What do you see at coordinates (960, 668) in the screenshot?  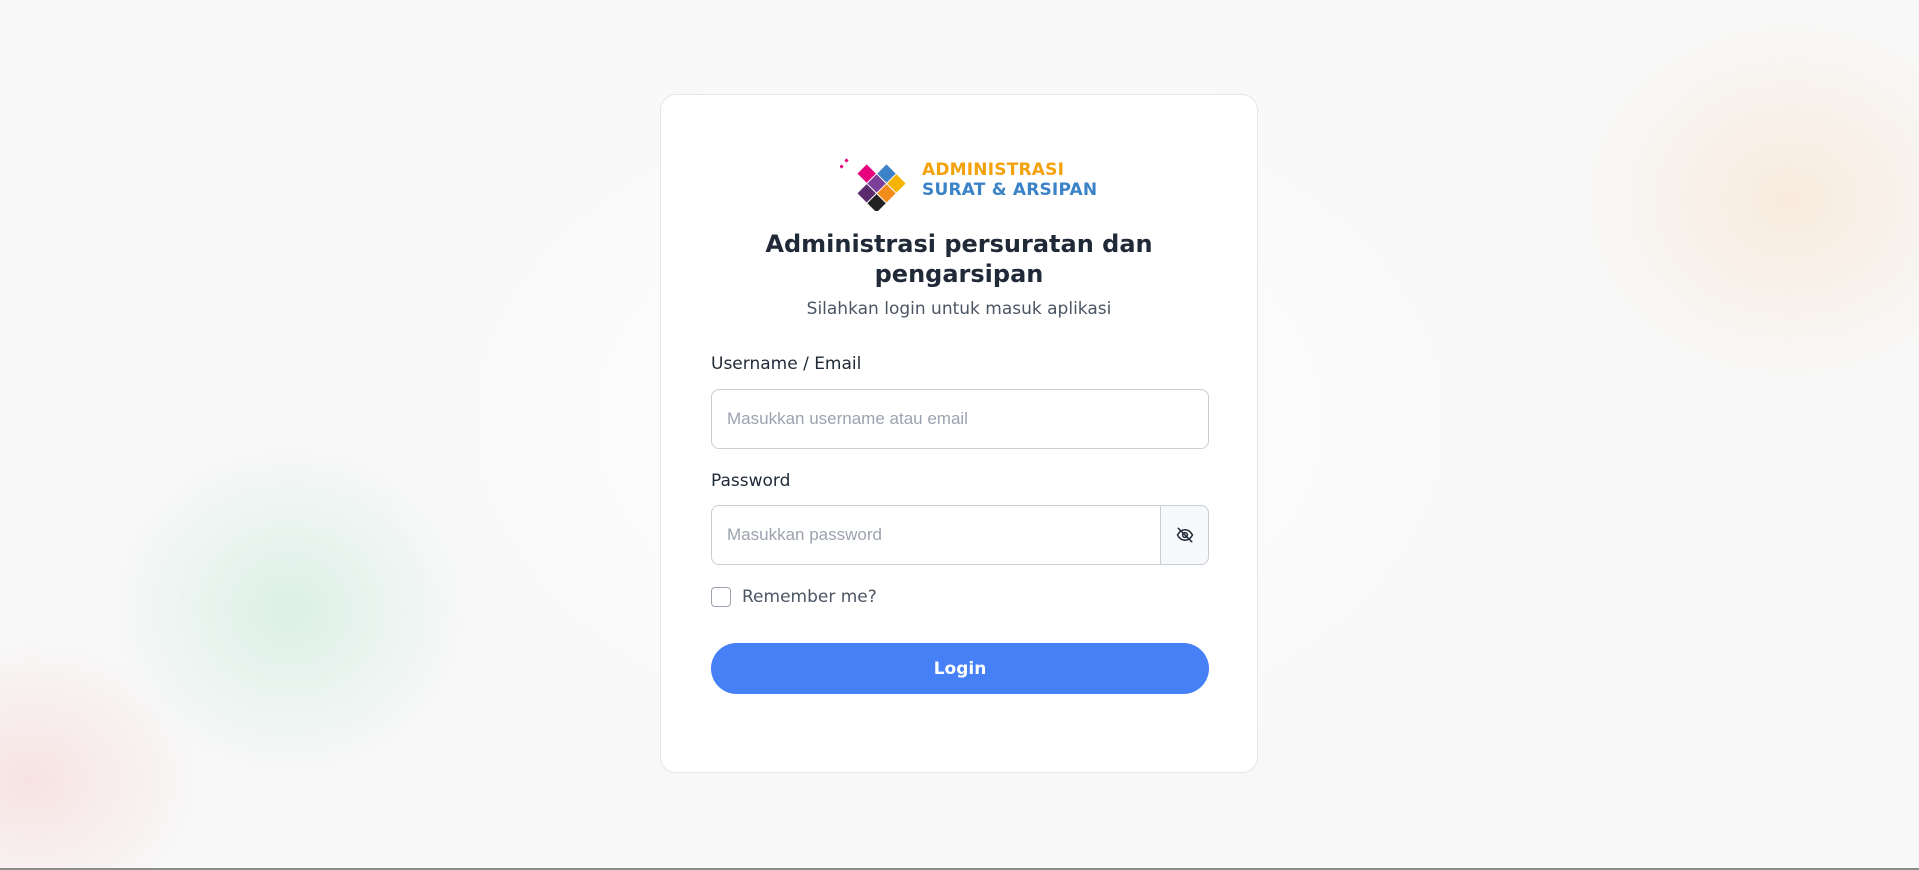 I see `login-button: Login` at bounding box center [960, 668].